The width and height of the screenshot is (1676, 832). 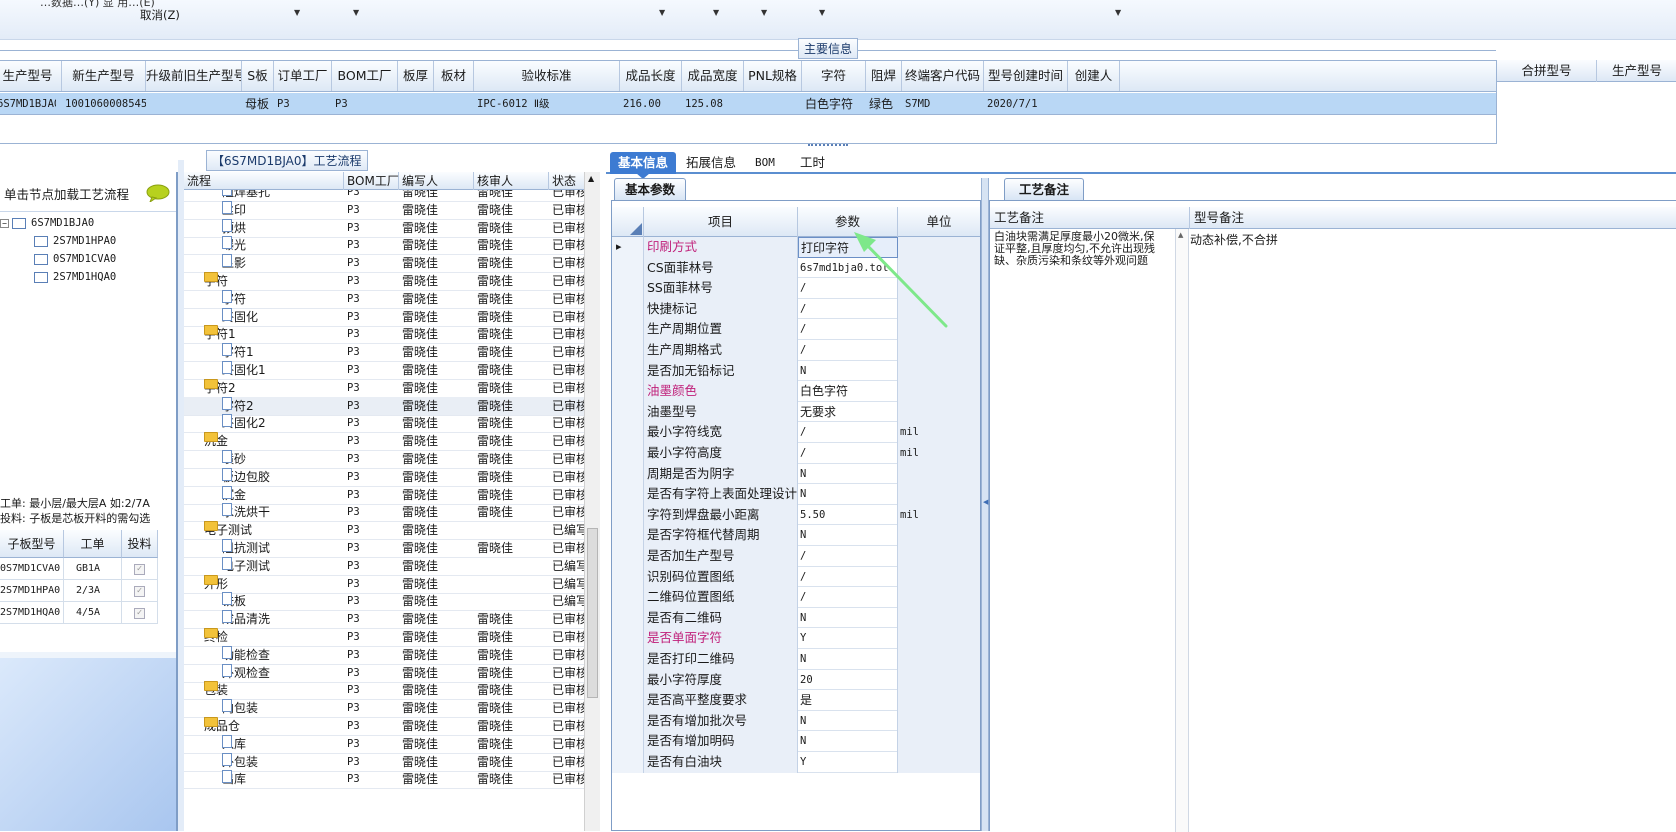 I want to click on collapse-icon: −, so click(x=4, y=223).